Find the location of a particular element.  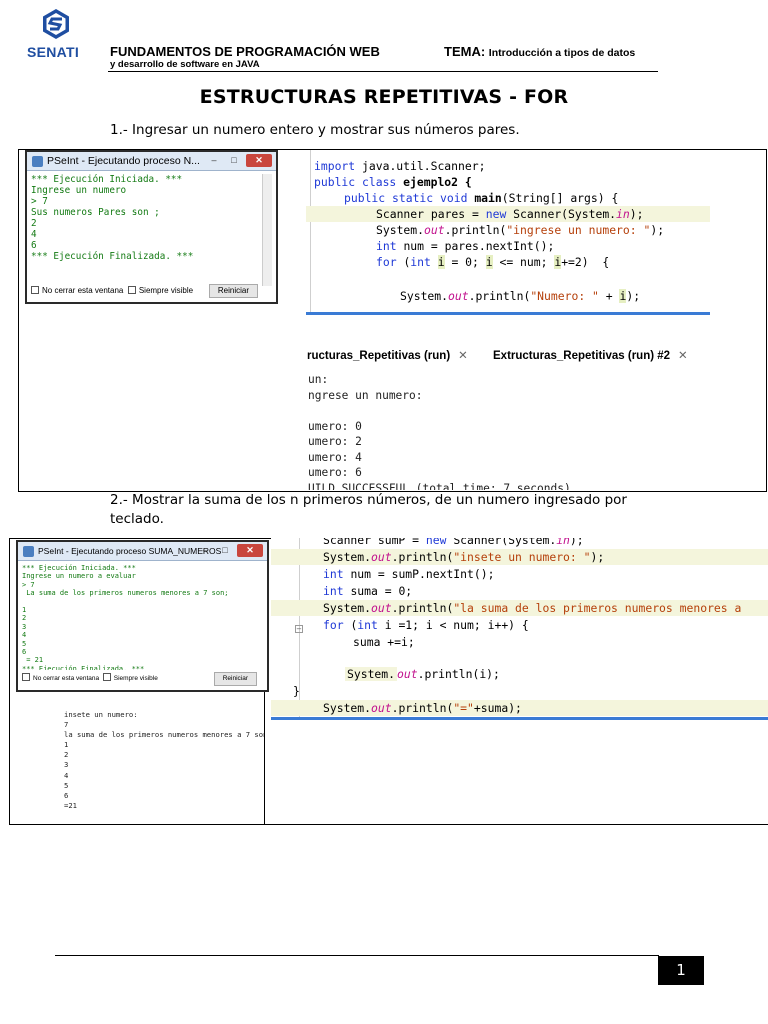

code-text: <= num; is located at coordinates (523, 262).